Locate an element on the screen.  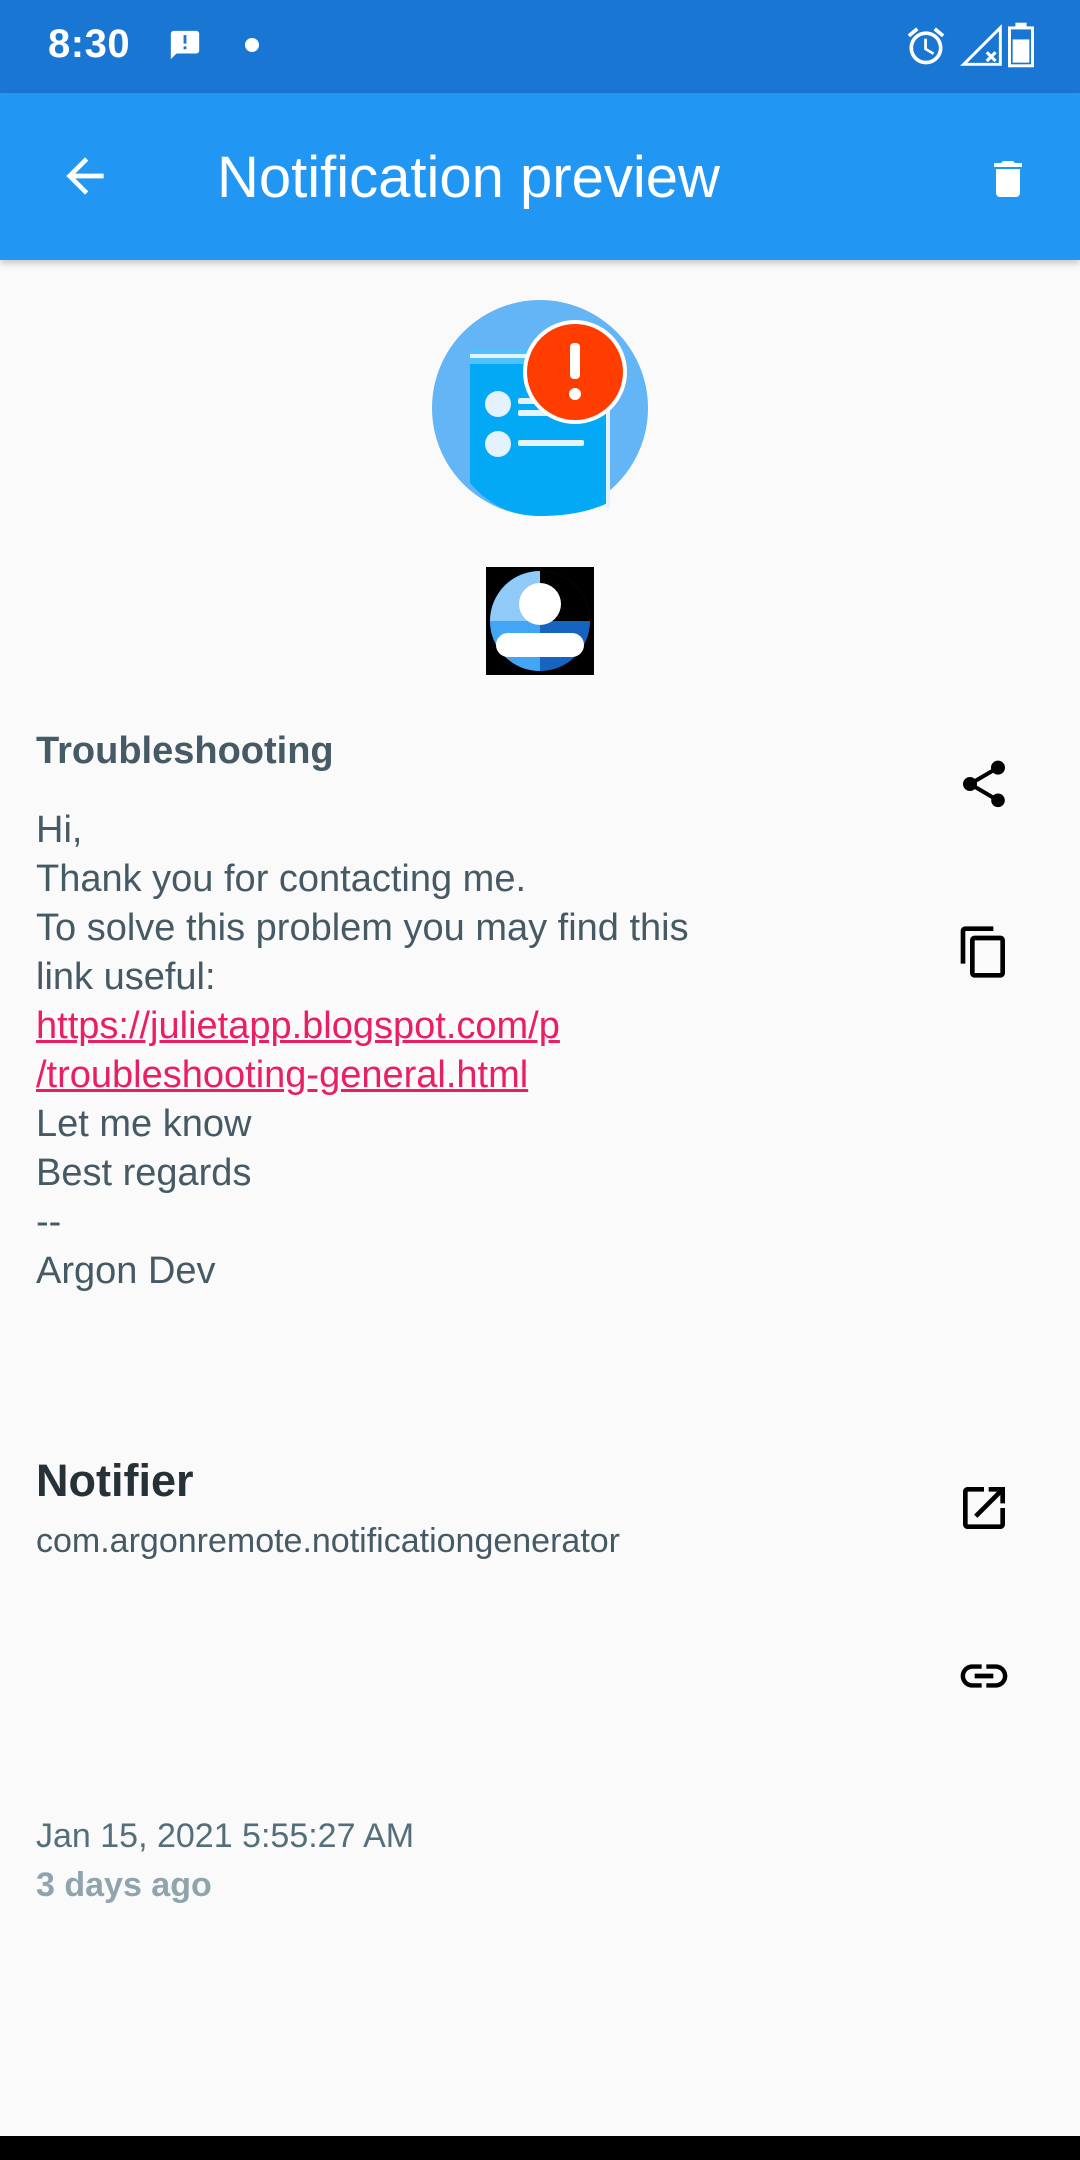
delete-button is located at coordinates (1008, 179).